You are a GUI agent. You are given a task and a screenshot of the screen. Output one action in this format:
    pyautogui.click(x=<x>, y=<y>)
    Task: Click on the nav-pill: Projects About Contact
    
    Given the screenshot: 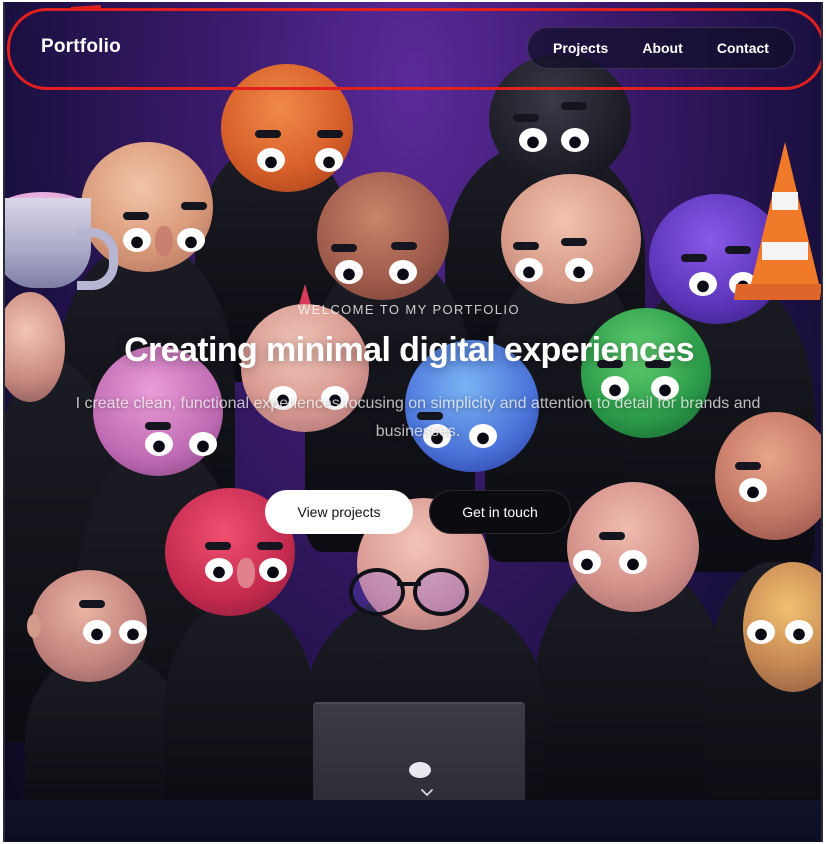 What is the action you would take?
    pyautogui.click(x=661, y=48)
    